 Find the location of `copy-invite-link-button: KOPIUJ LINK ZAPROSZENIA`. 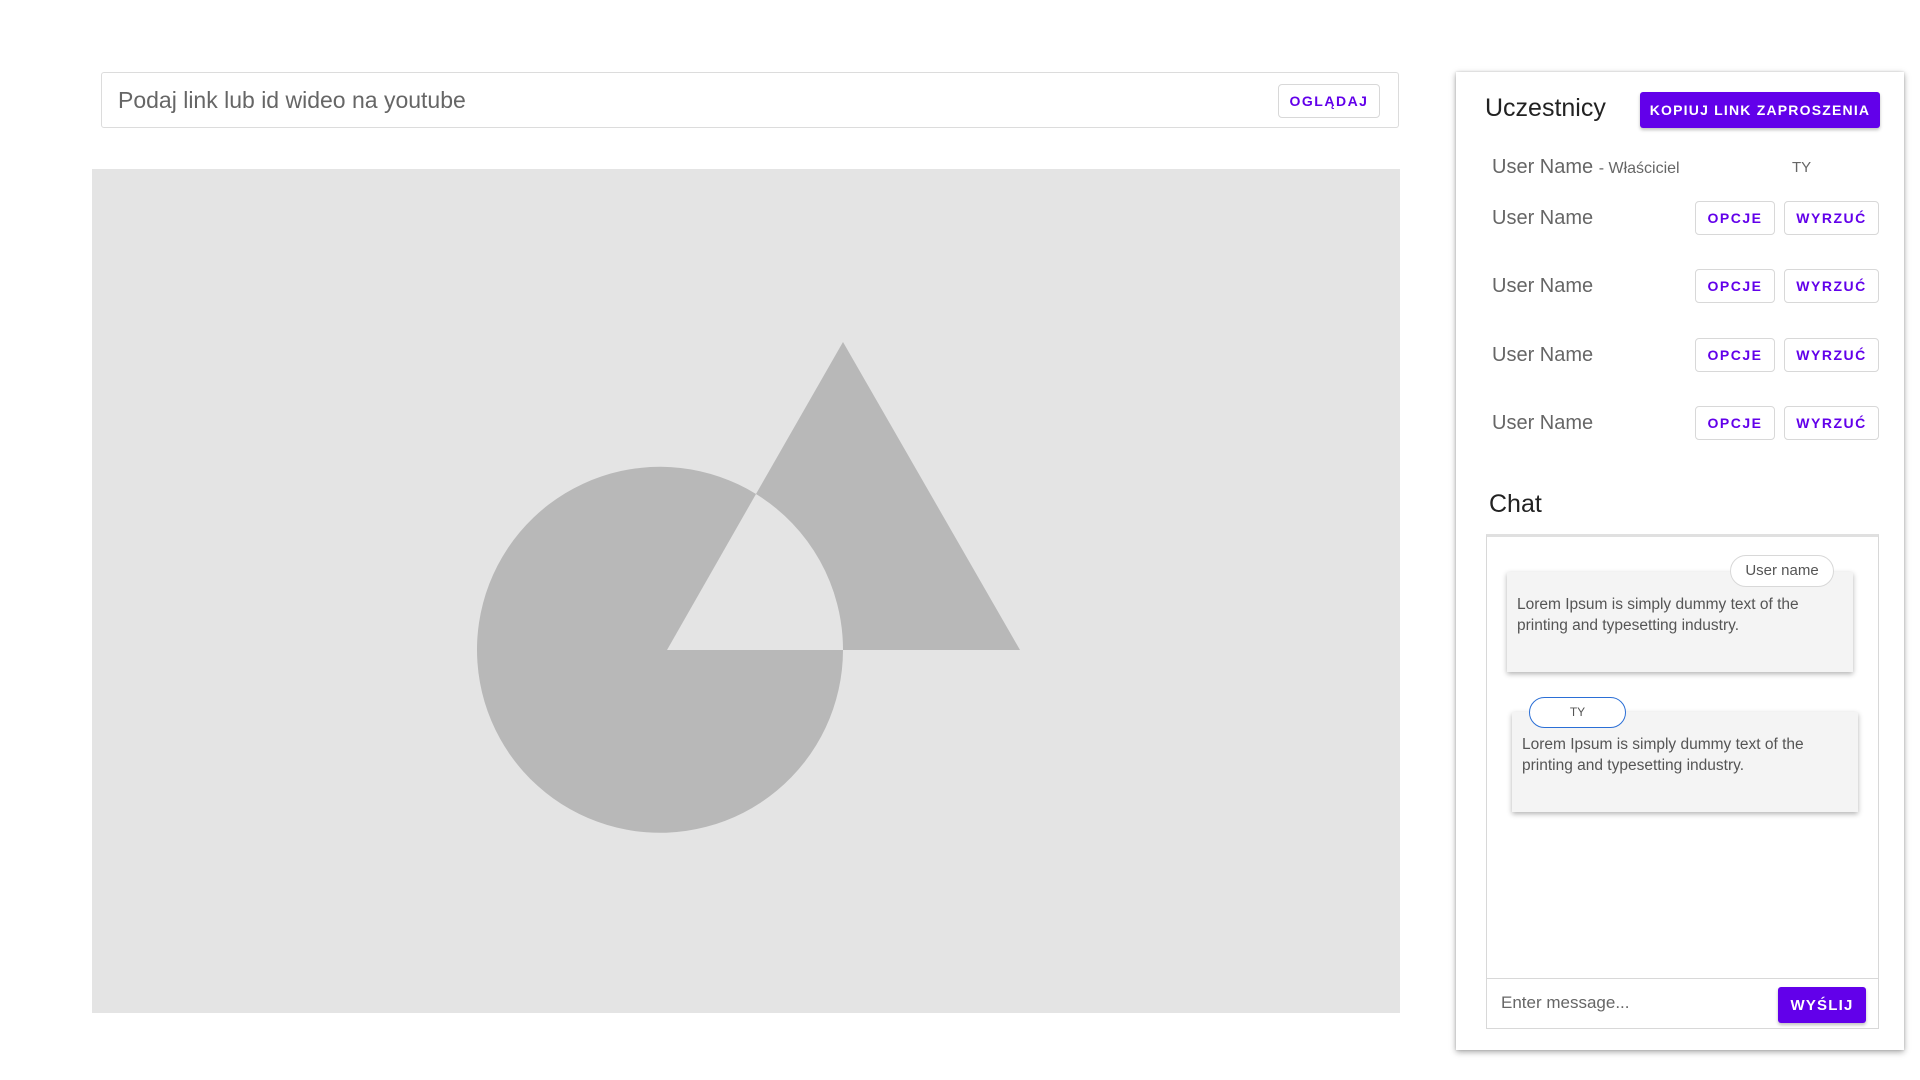

copy-invite-link-button: KOPIUJ LINK ZAPROSZENIA is located at coordinates (1760, 110).